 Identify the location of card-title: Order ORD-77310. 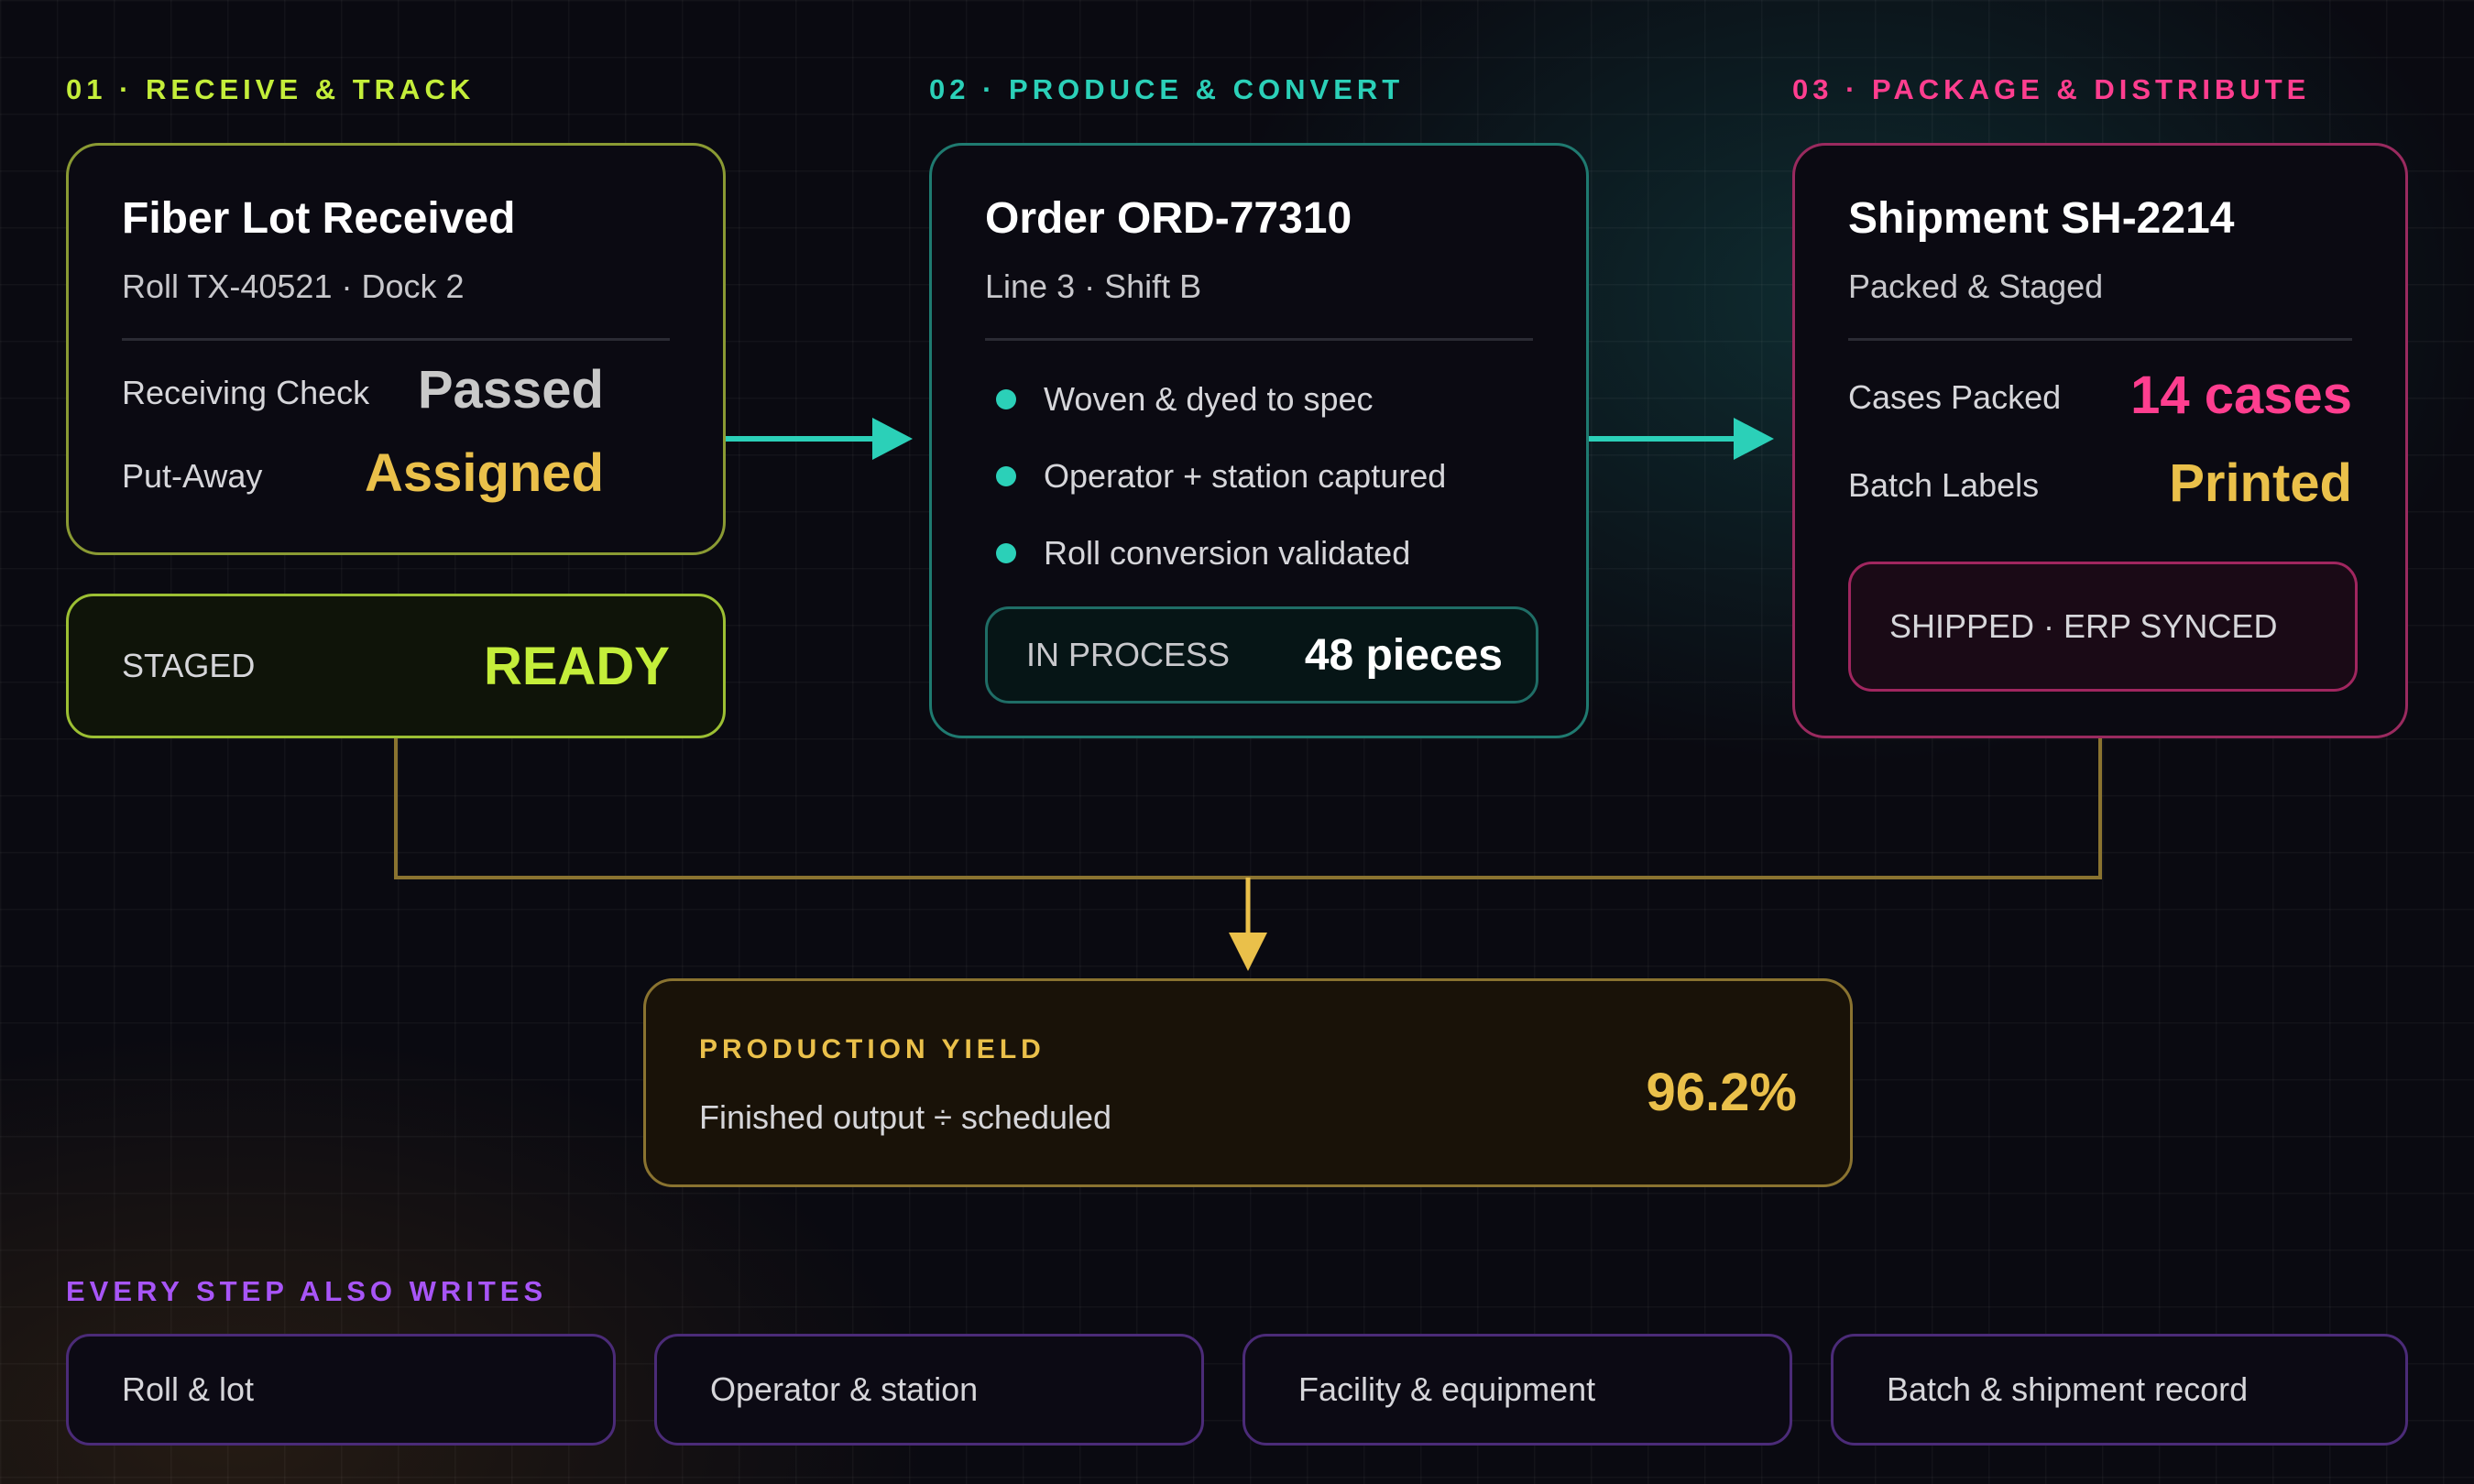
(1168, 218).